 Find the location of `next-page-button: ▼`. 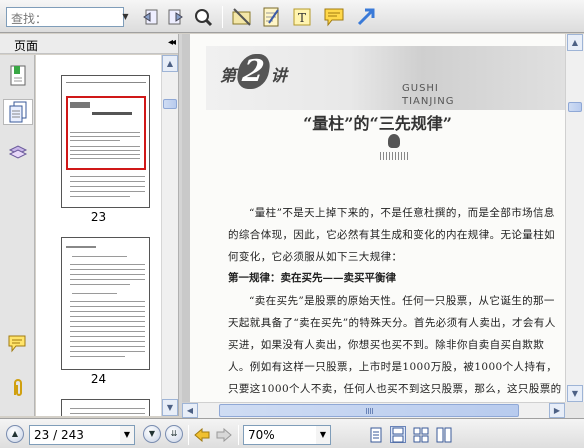

next-page-button: ▼ is located at coordinates (152, 434).